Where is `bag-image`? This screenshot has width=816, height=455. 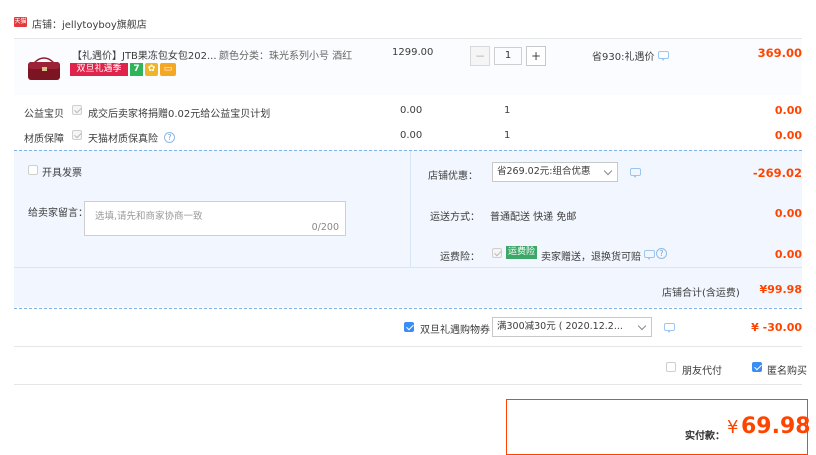
bag-image is located at coordinates (44, 68).